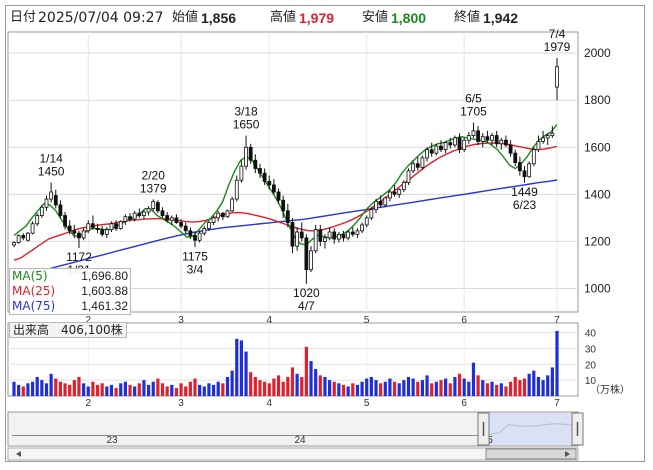  Describe the element at coordinates (181, 320) in the screenshot. I see `month-tick-label: 3` at that location.